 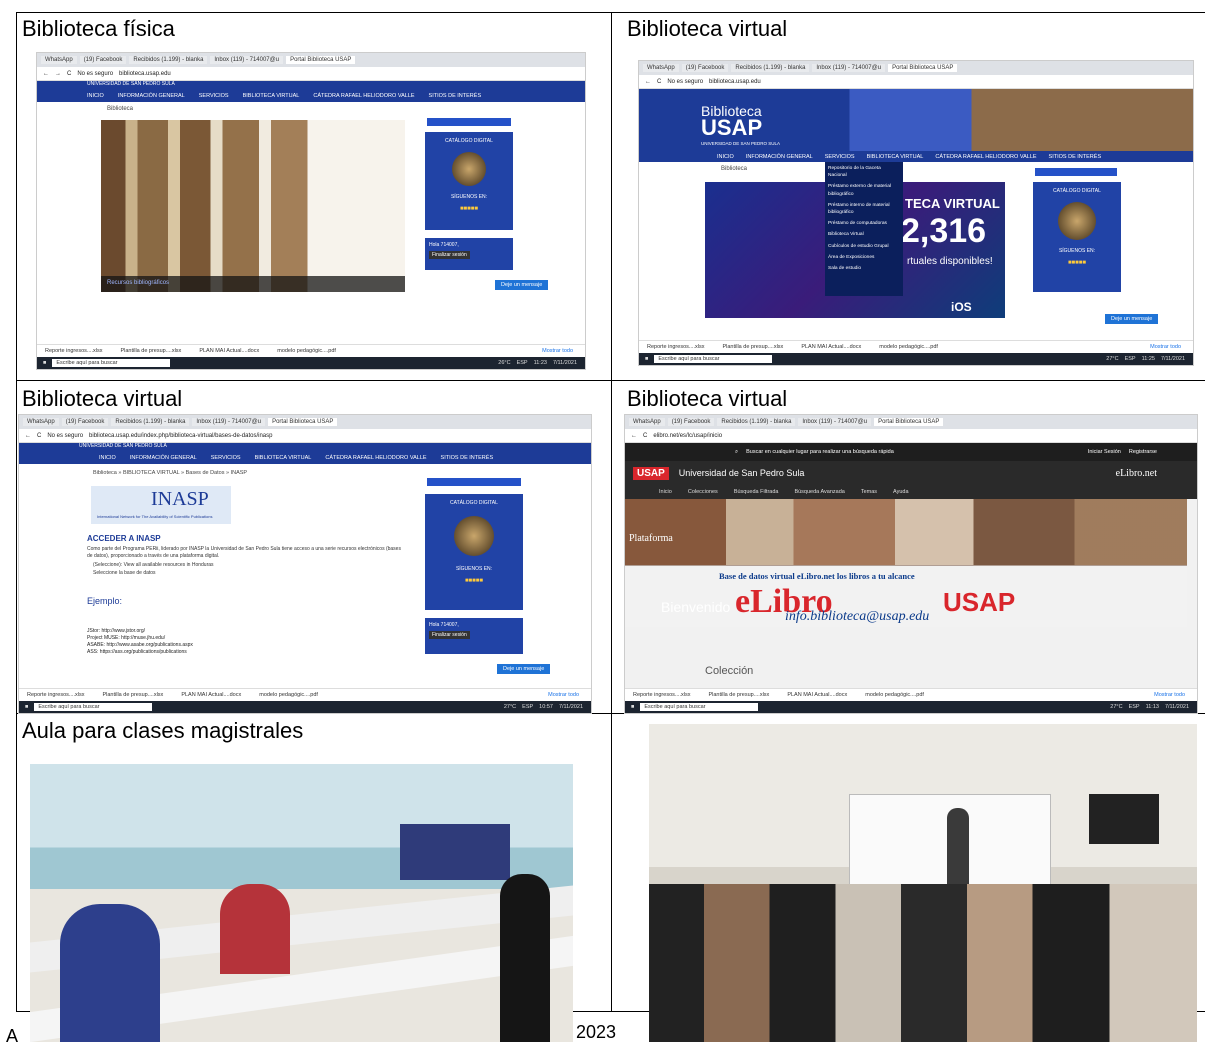 What do you see at coordinates (916, 82) in the screenshot?
I see `address-bar: ← C No es seguro biblioteca.usap.edu` at bounding box center [916, 82].